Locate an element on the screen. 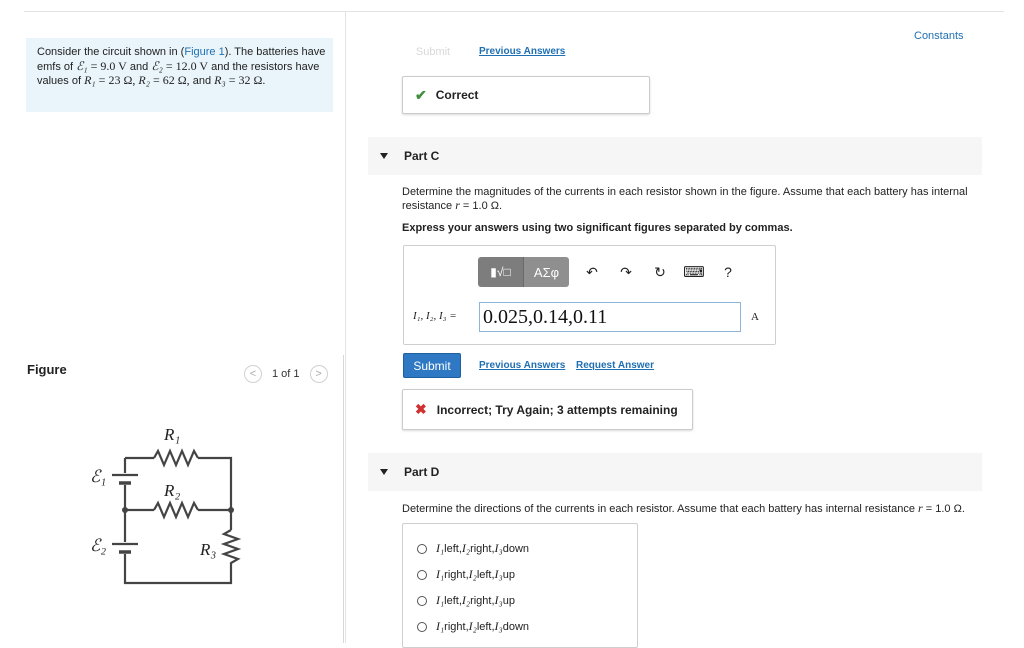 The width and height of the screenshot is (1024, 648). math-toolbar: ▮√□ ΑΣφ ↶ ↷ ↻ ⌨ ? is located at coordinates (611, 272).